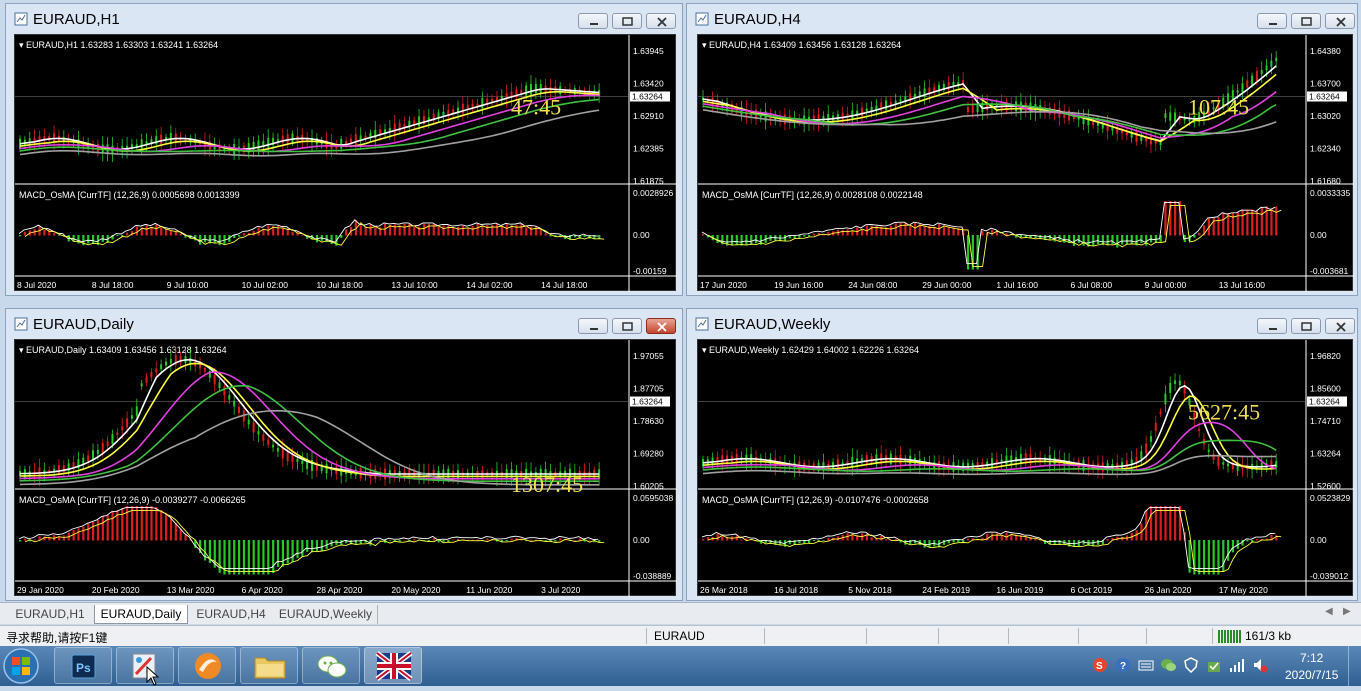 The image size is (1361, 691). What do you see at coordinates (1191, 667) in the screenshot?
I see `tray-shield-icon` at bounding box center [1191, 667].